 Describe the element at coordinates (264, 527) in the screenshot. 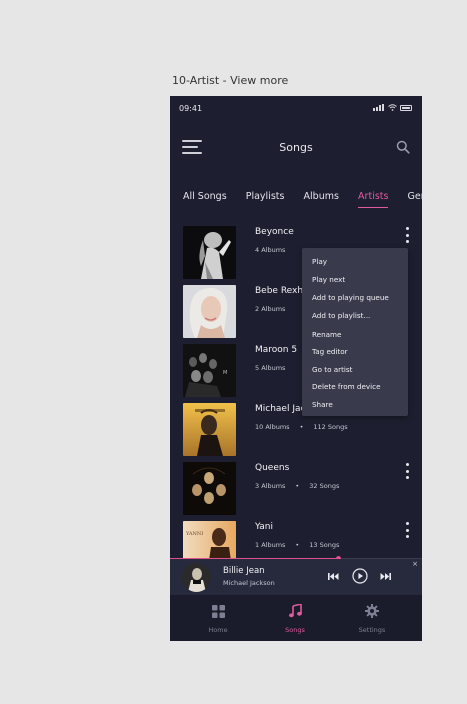

I see `artist-name: Yani` at that location.